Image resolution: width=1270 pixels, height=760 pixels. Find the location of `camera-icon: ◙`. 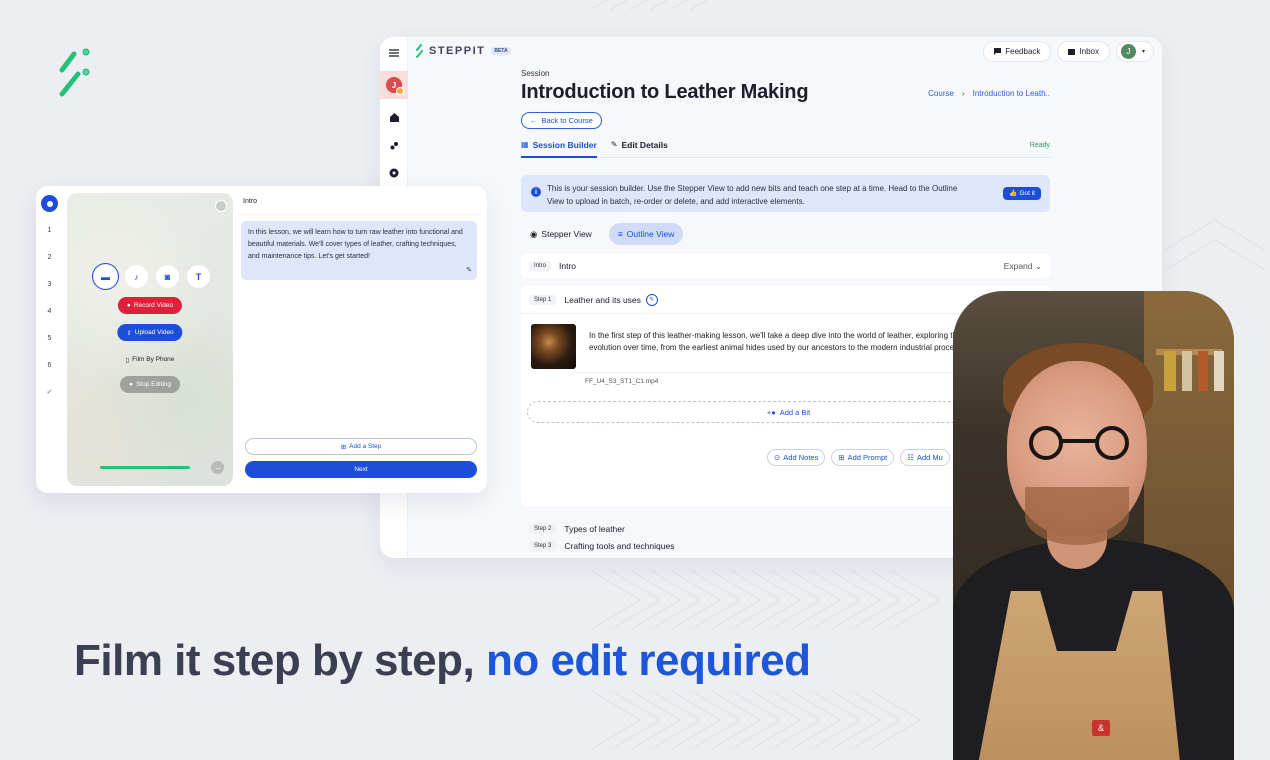

camera-icon: ◙ is located at coordinates (167, 276).